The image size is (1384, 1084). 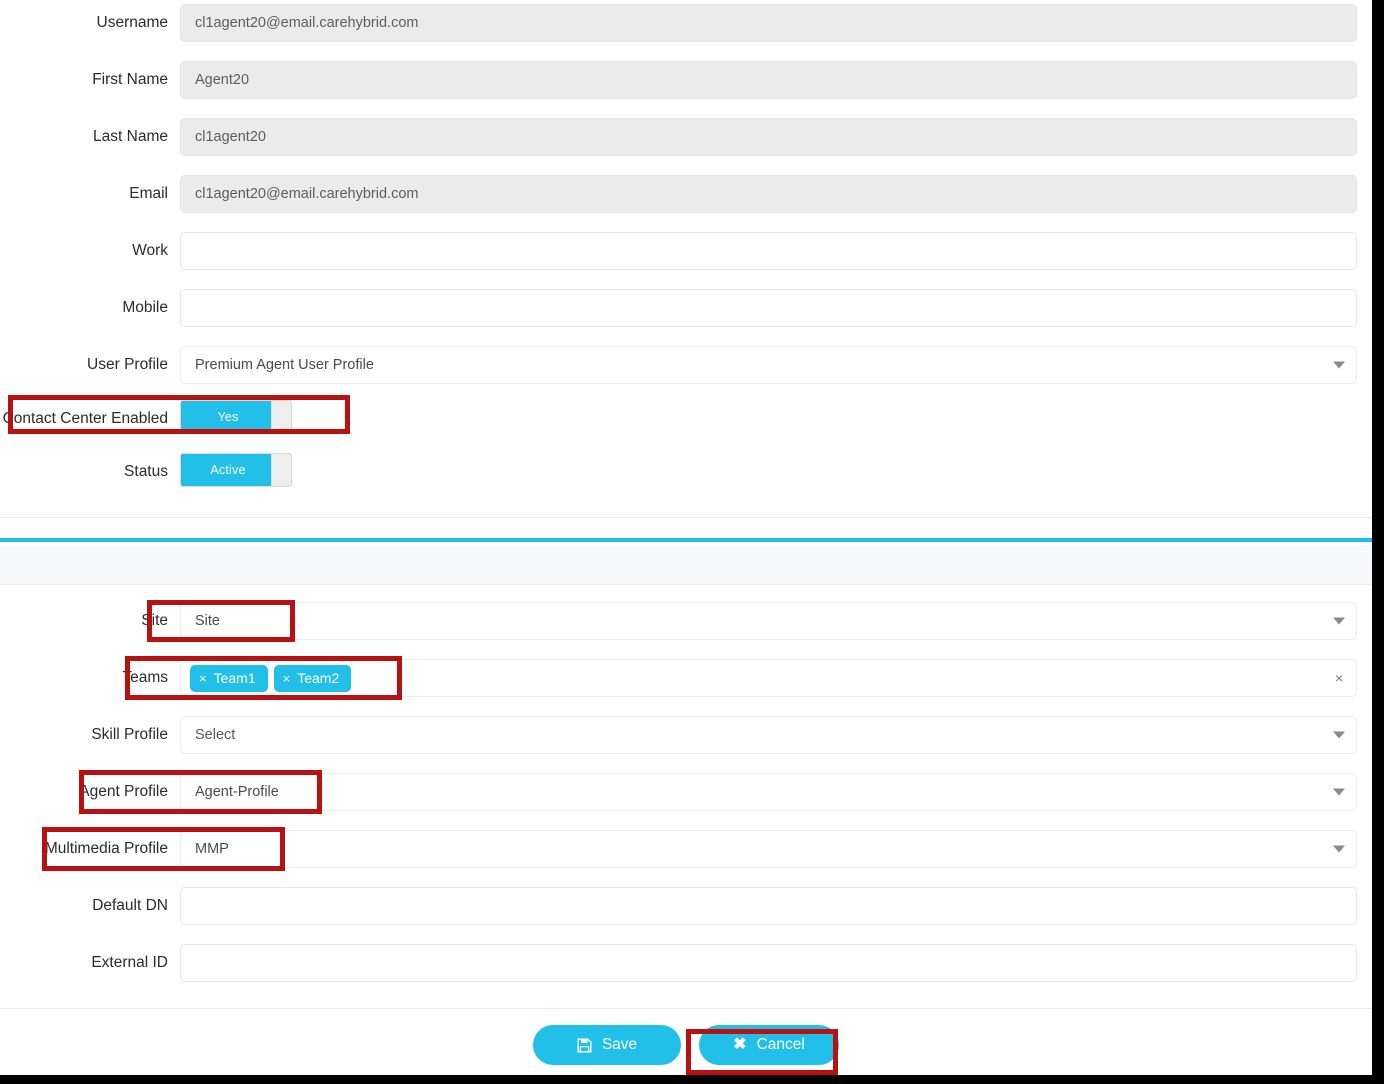 What do you see at coordinates (85, 419) in the screenshot?
I see `label-contact-center-enabled: Contact Center Enabled` at bounding box center [85, 419].